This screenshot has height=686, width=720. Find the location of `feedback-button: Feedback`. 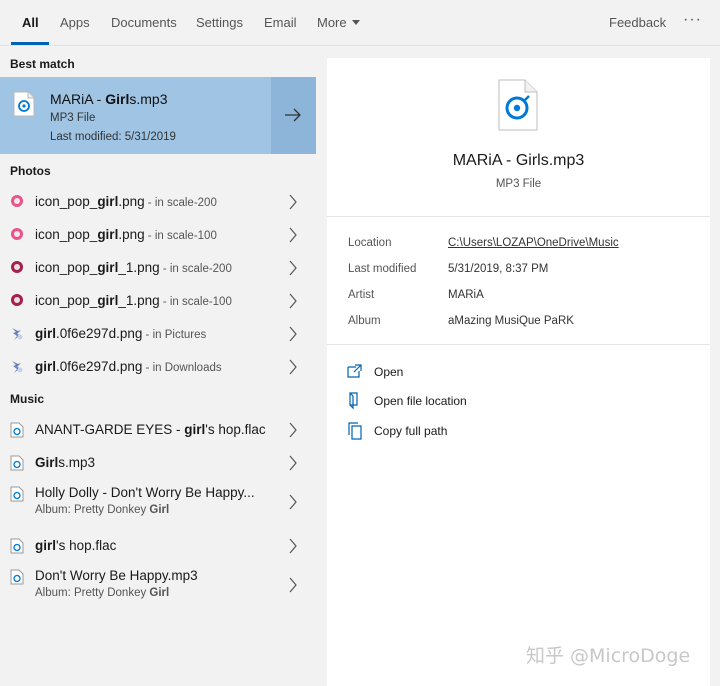

feedback-button: Feedback is located at coordinates (637, 23).